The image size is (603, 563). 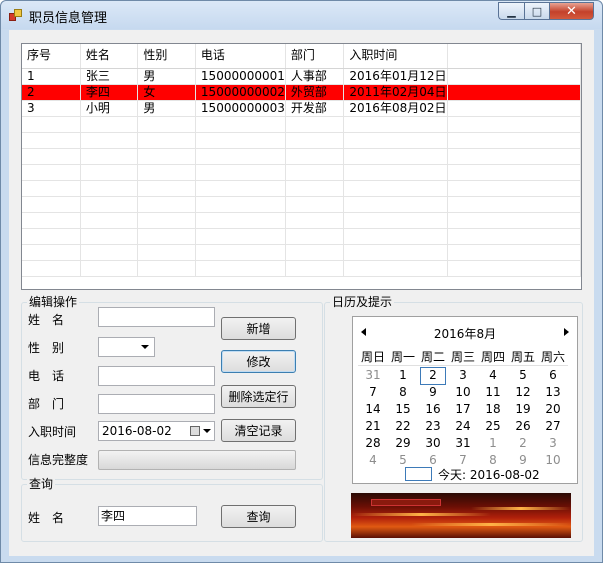 I want to click on calendar-day: 22, so click(x=403, y=426).